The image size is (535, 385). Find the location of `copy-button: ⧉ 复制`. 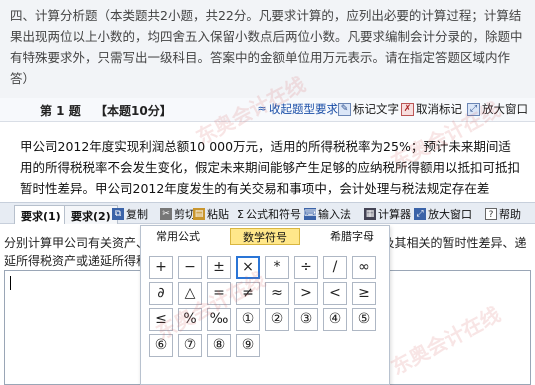

copy-button: ⧉ 复制 is located at coordinates (130, 214).